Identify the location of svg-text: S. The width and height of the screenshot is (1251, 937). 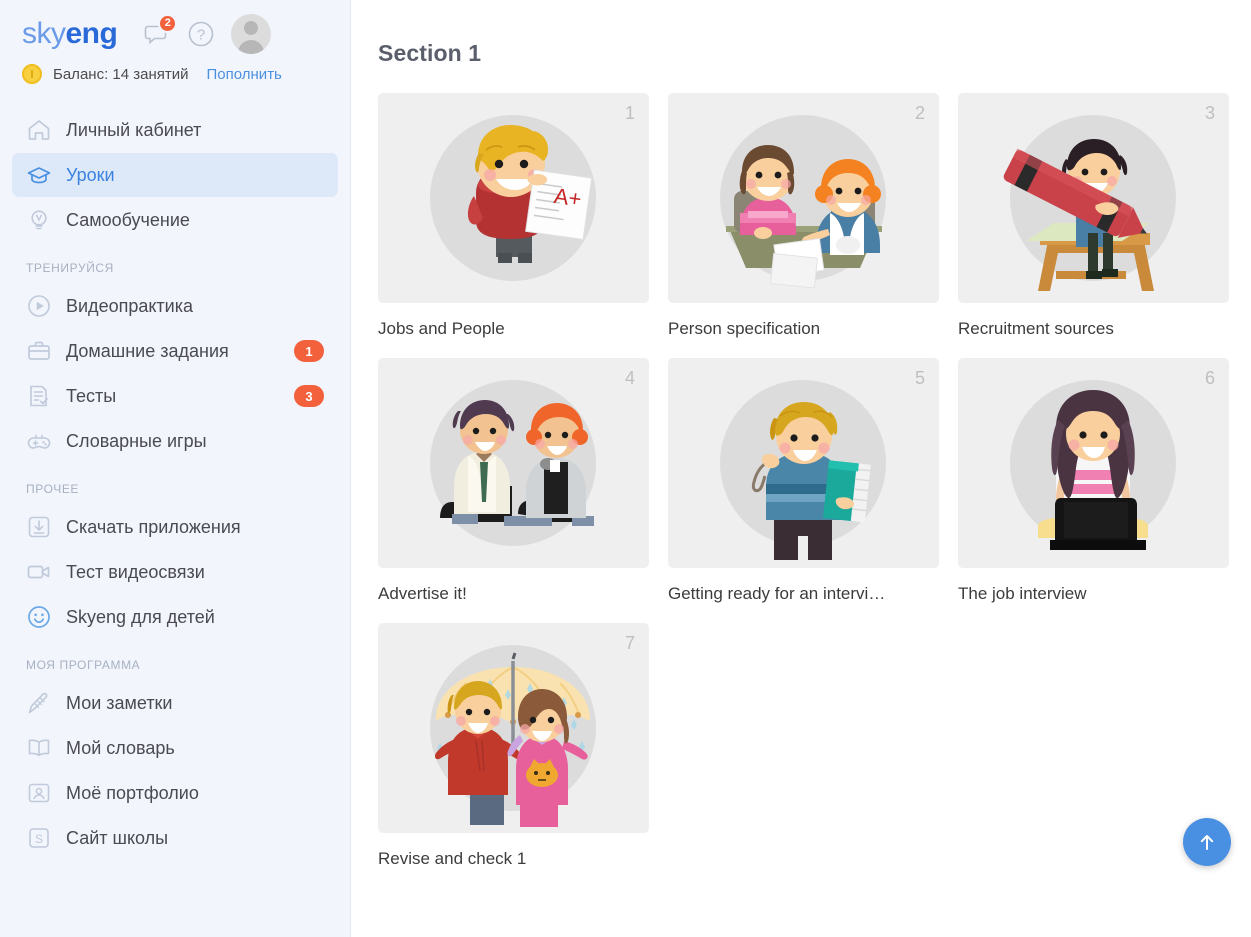
(39, 839).